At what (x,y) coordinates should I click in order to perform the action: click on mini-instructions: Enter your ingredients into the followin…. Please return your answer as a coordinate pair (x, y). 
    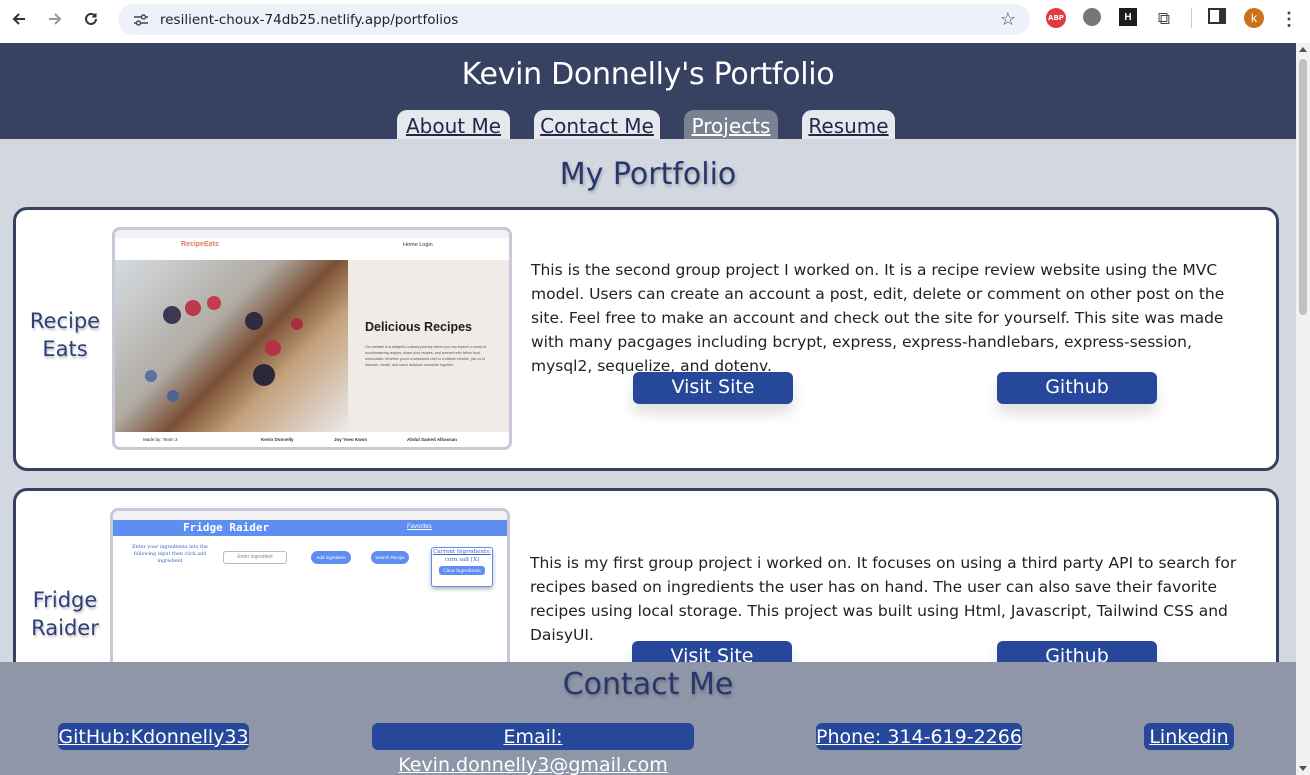
    Looking at the image, I should click on (170, 554).